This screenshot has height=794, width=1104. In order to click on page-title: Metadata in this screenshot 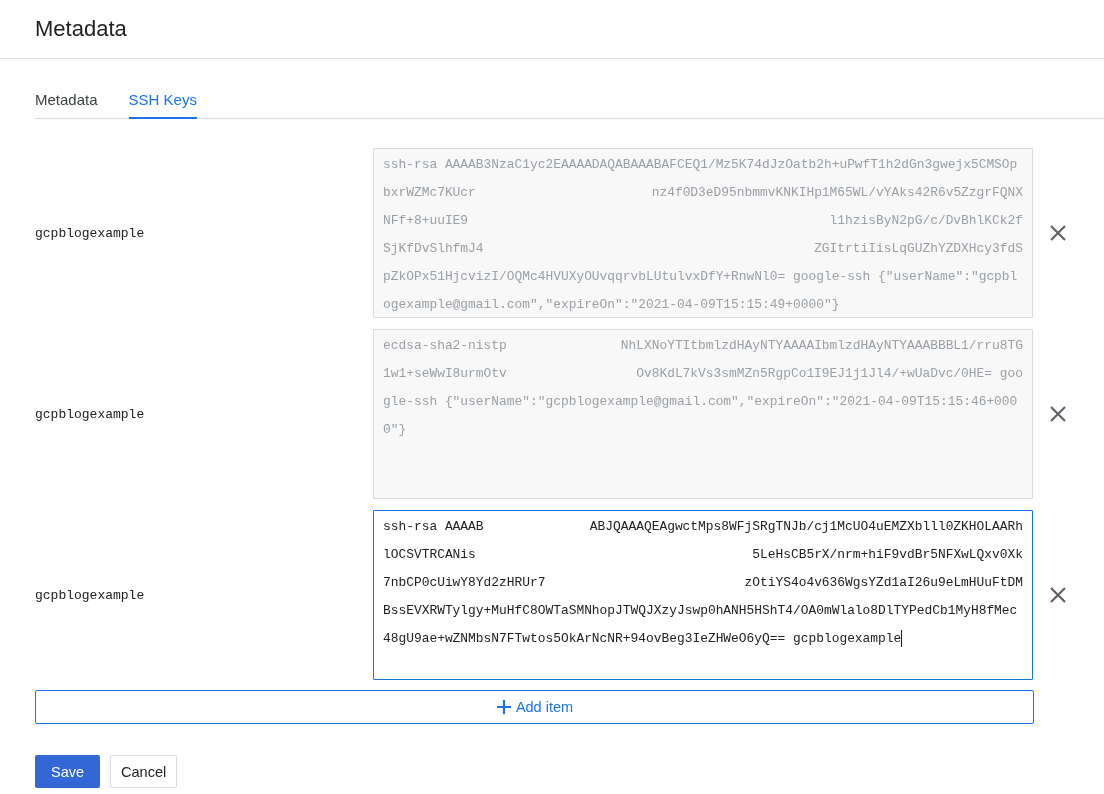, I will do `click(81, 29)`.